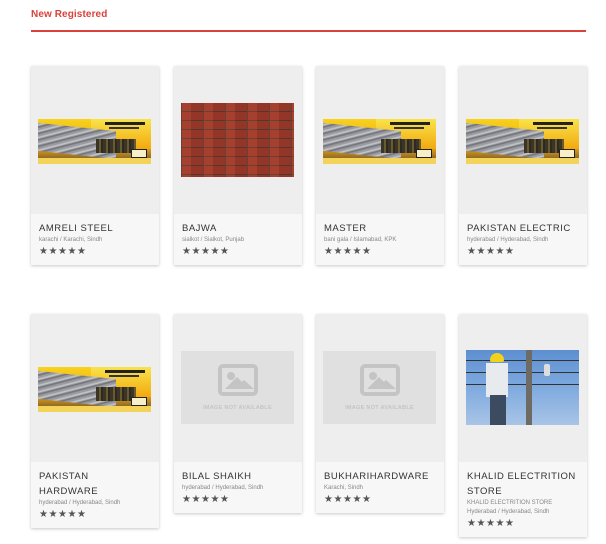 Image resolution: width=606 pixels, height=544 pixels. I want to click on store-name: BILAL SHAIKH, so click(238, 476).